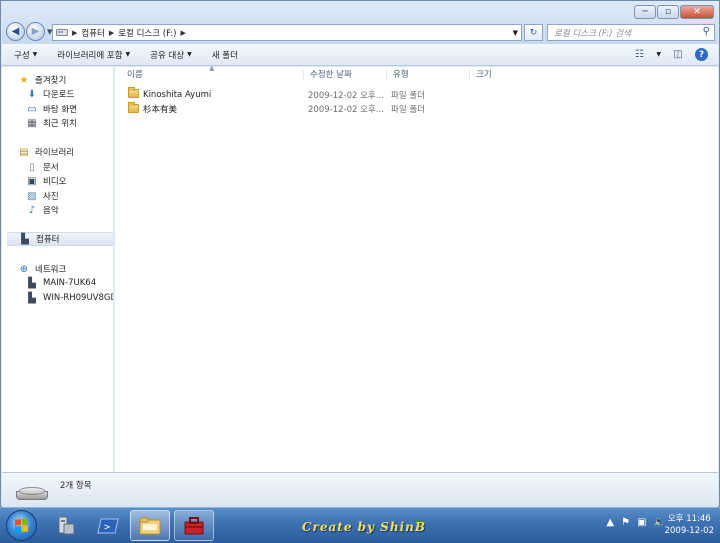  I want to click on file-name-cell: Kinoshita Ayumi, so click(170, 93).